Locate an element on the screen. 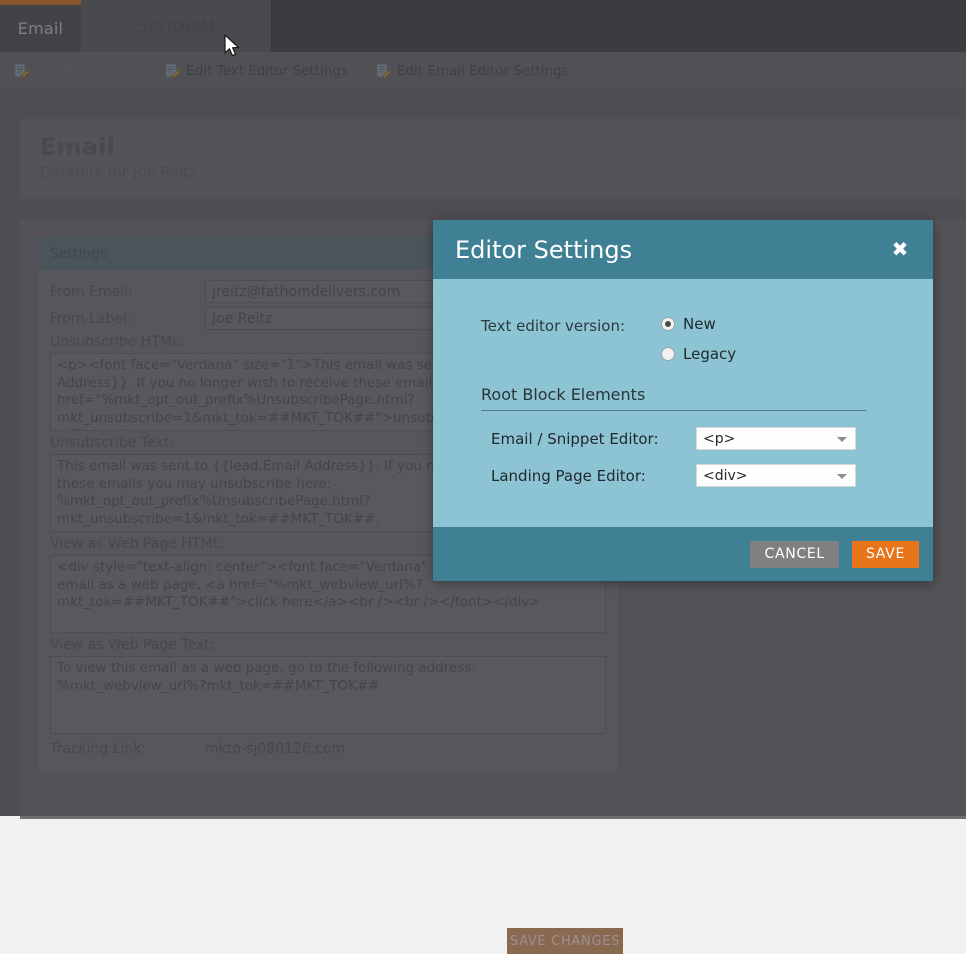  tracking-link-label: Tracking Link: is located at coordinates (98, 749).